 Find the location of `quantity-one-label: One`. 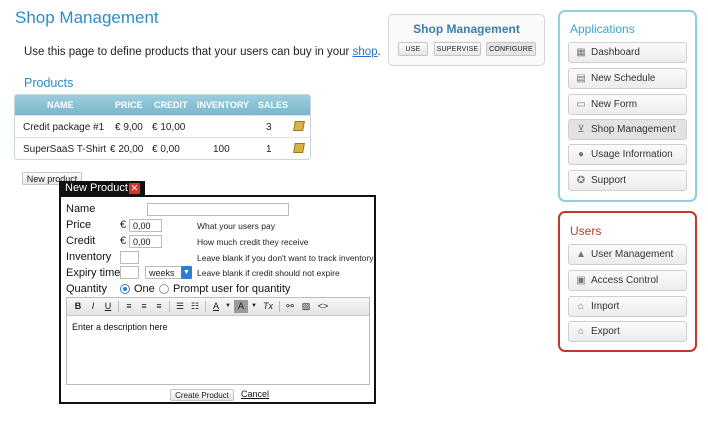

quantity-one-label: One is located at coordinates (144, 289).